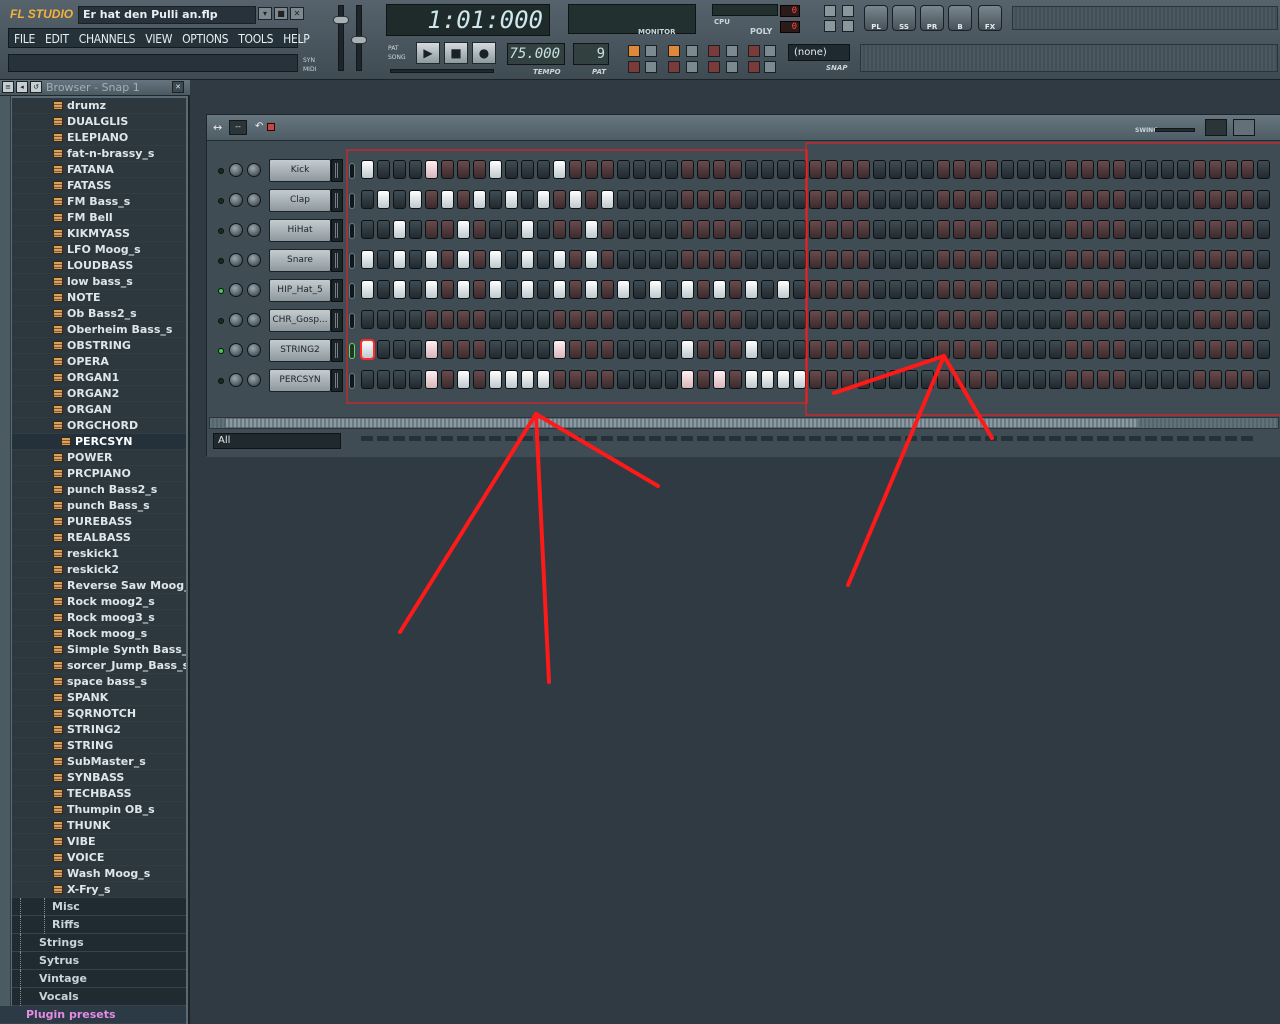  I want to click on browser-file-item: X-Fry_s, so click(99, 890).